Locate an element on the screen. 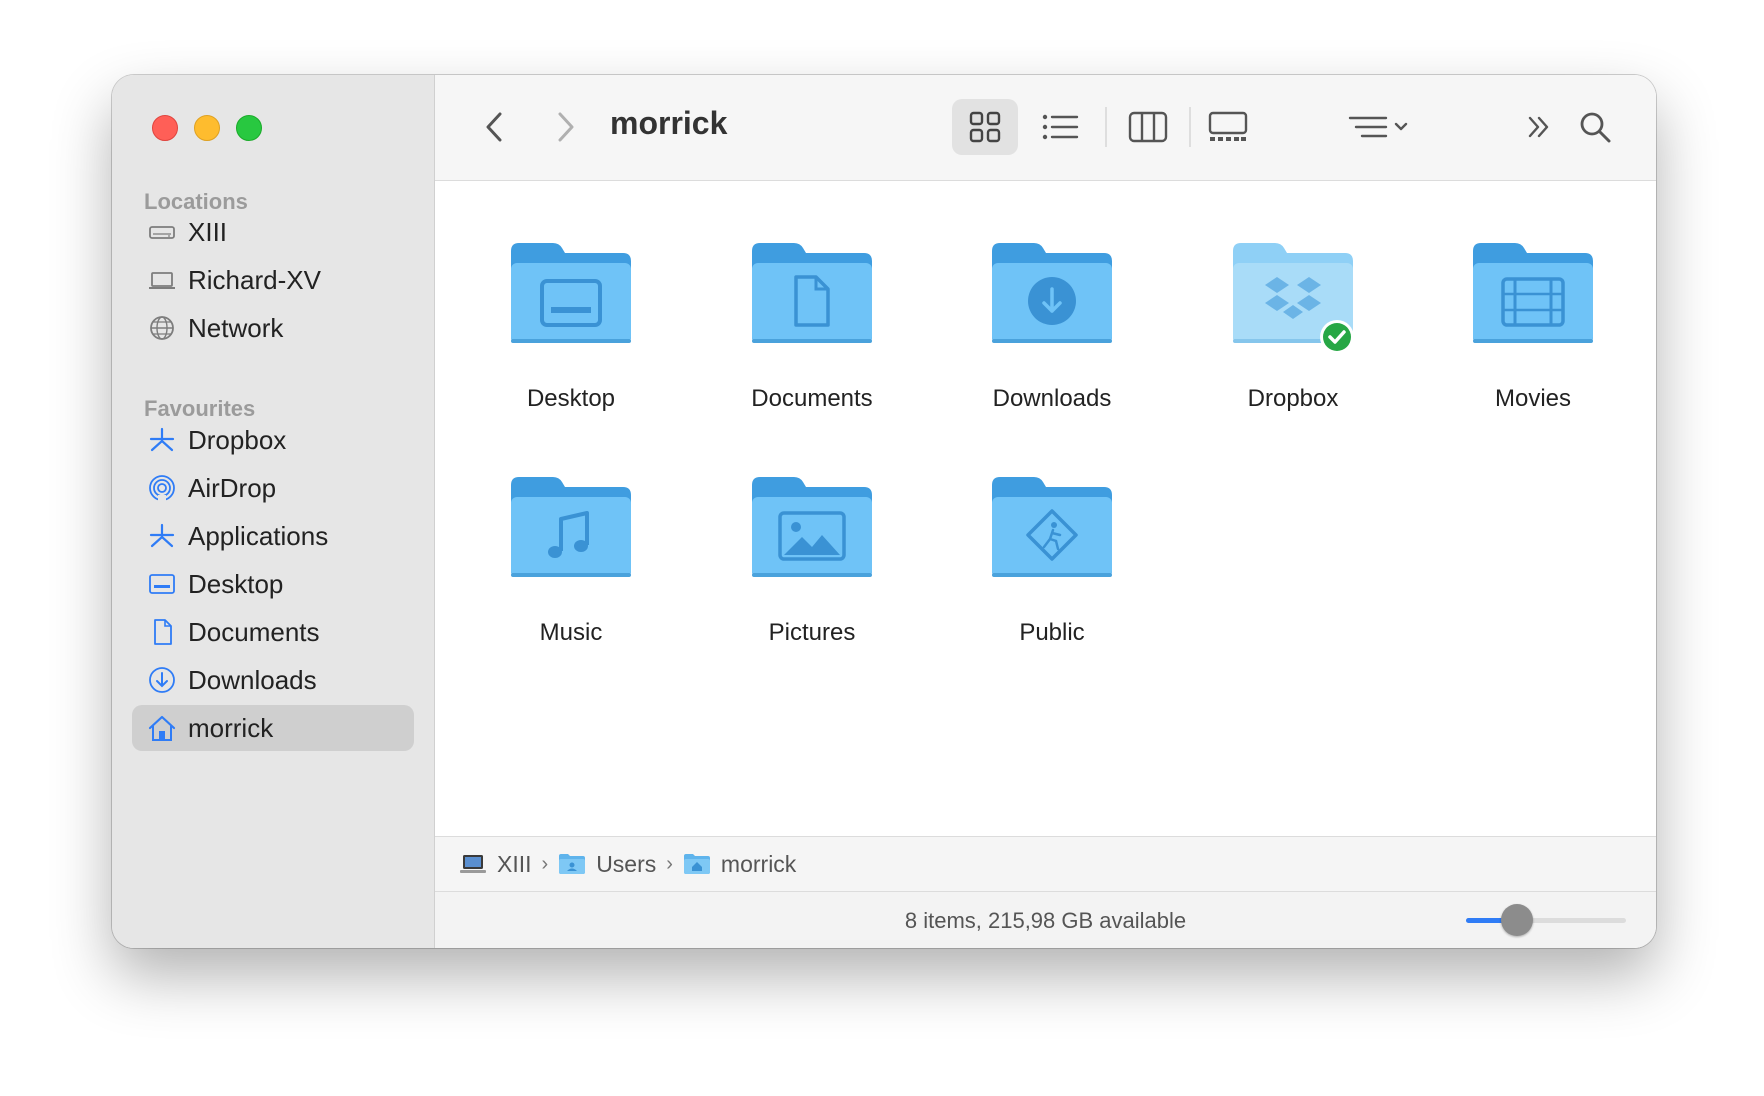  pictures-folder-icon is located at coordinates (812, 527).